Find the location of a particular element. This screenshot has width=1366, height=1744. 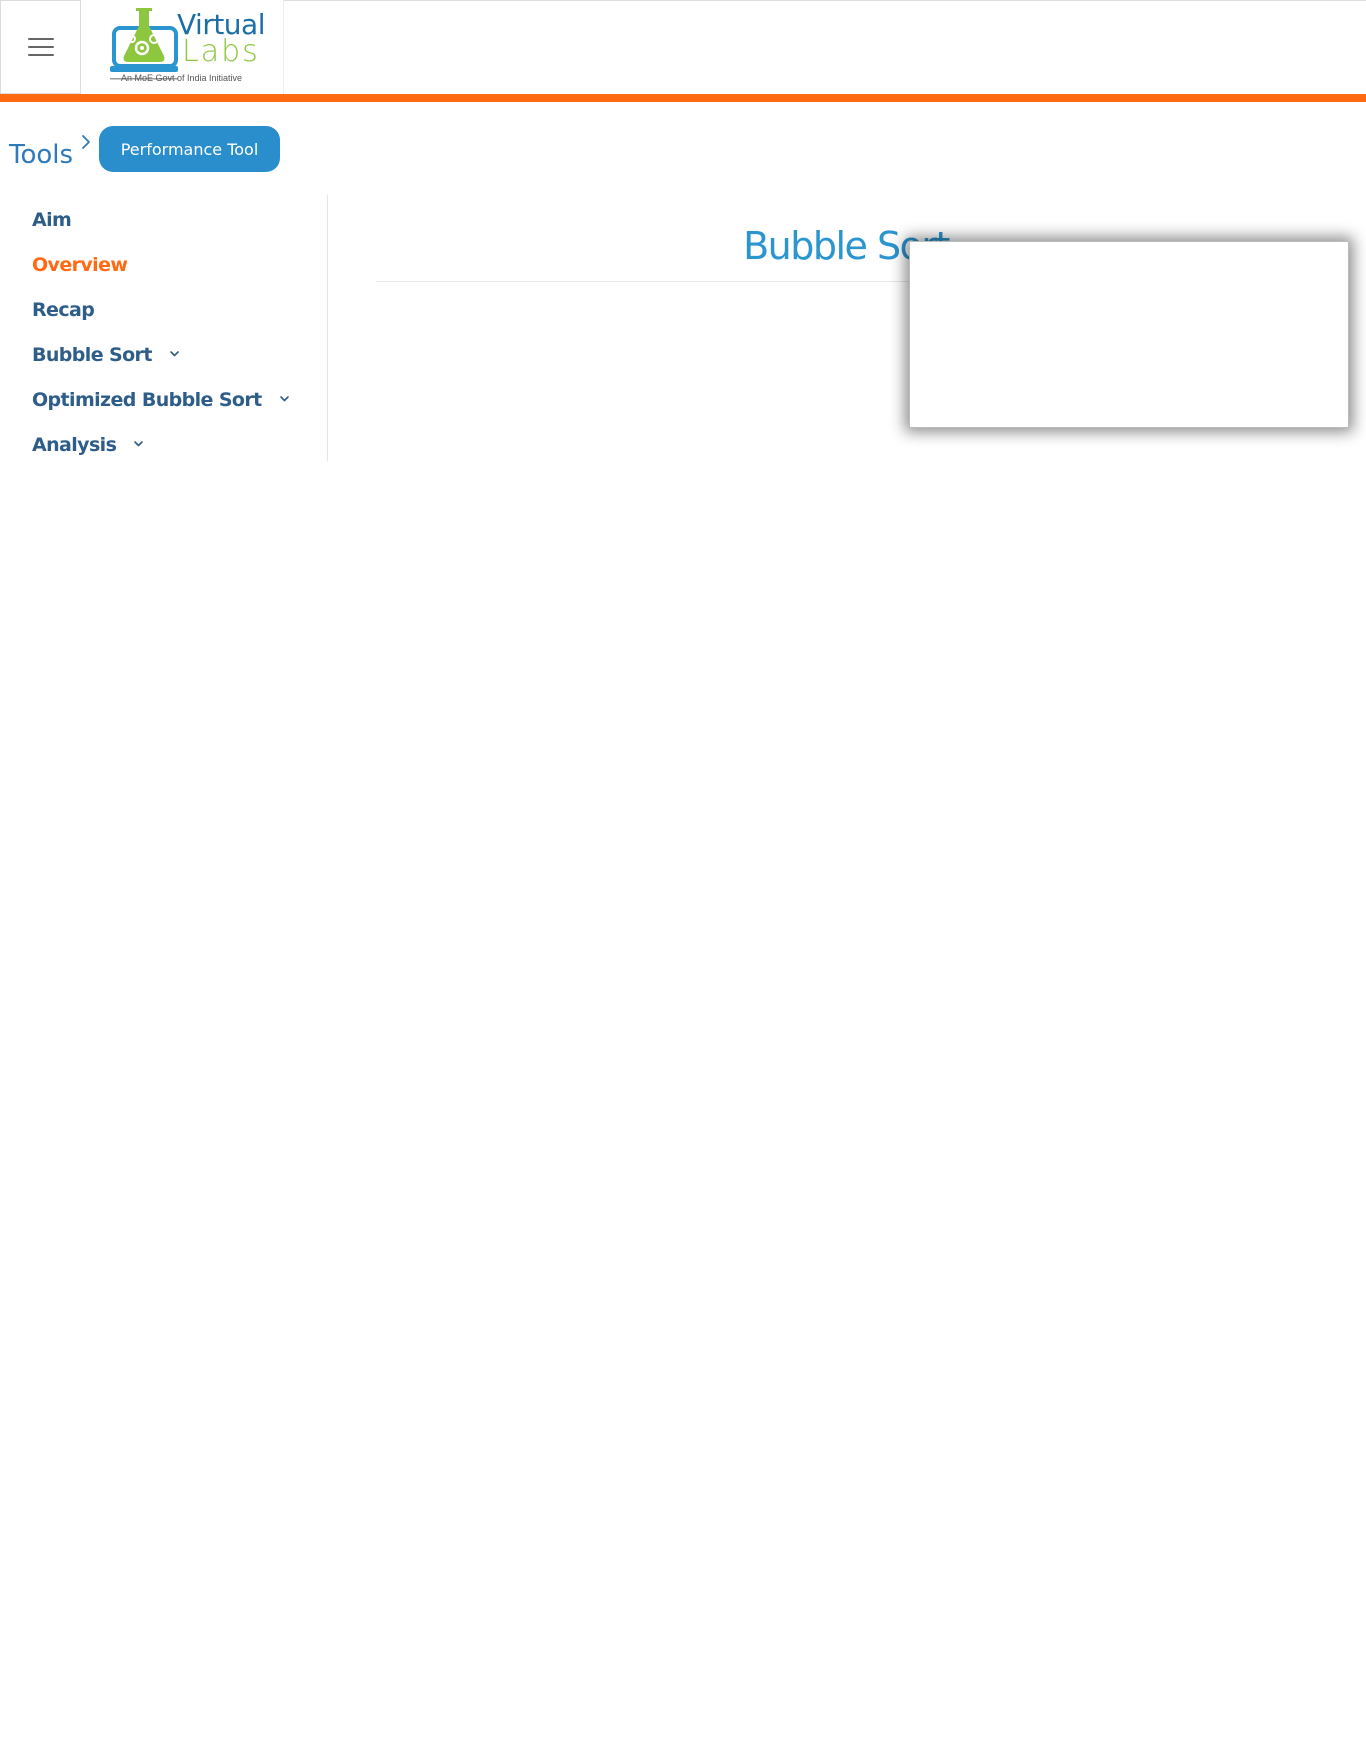

menu-toggle-button is located at coordinates (40, 47).